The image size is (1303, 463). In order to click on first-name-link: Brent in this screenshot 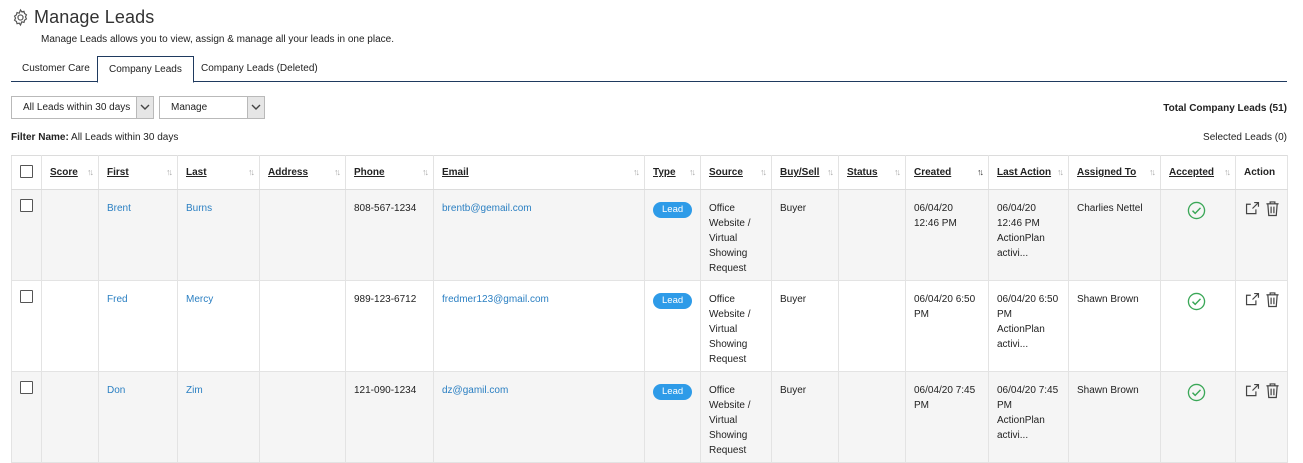, I will do `click(119, 208)`.